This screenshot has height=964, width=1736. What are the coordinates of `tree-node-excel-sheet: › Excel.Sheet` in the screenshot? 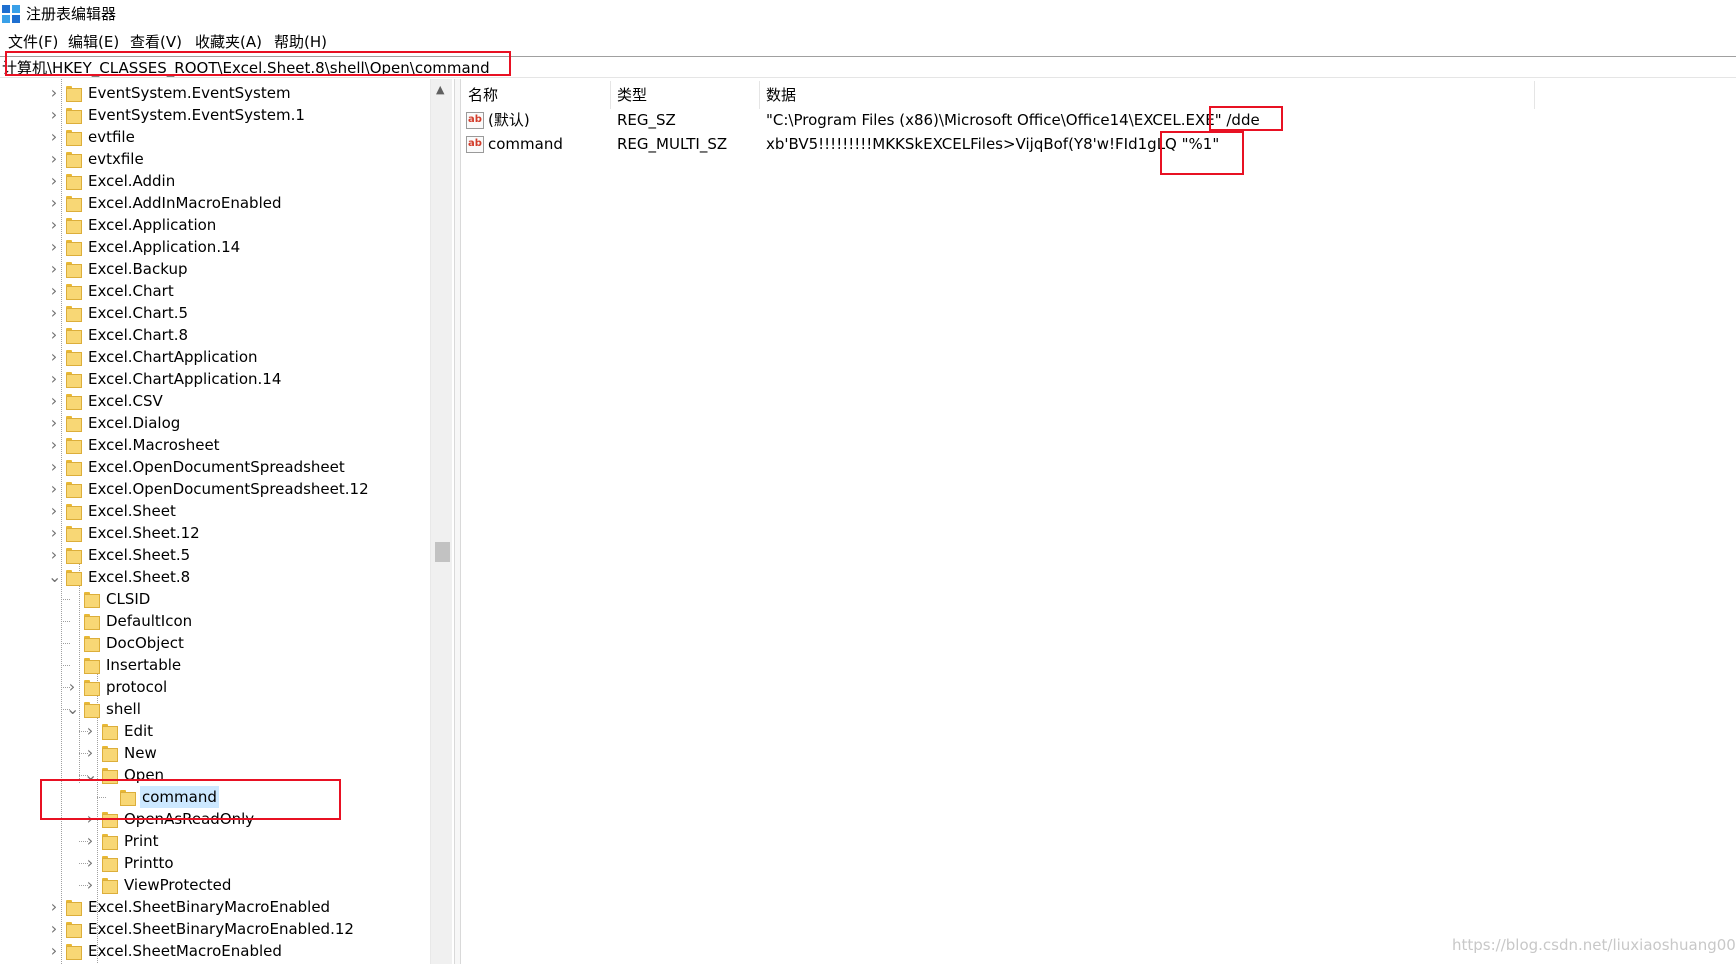 It's located at (215, 511).